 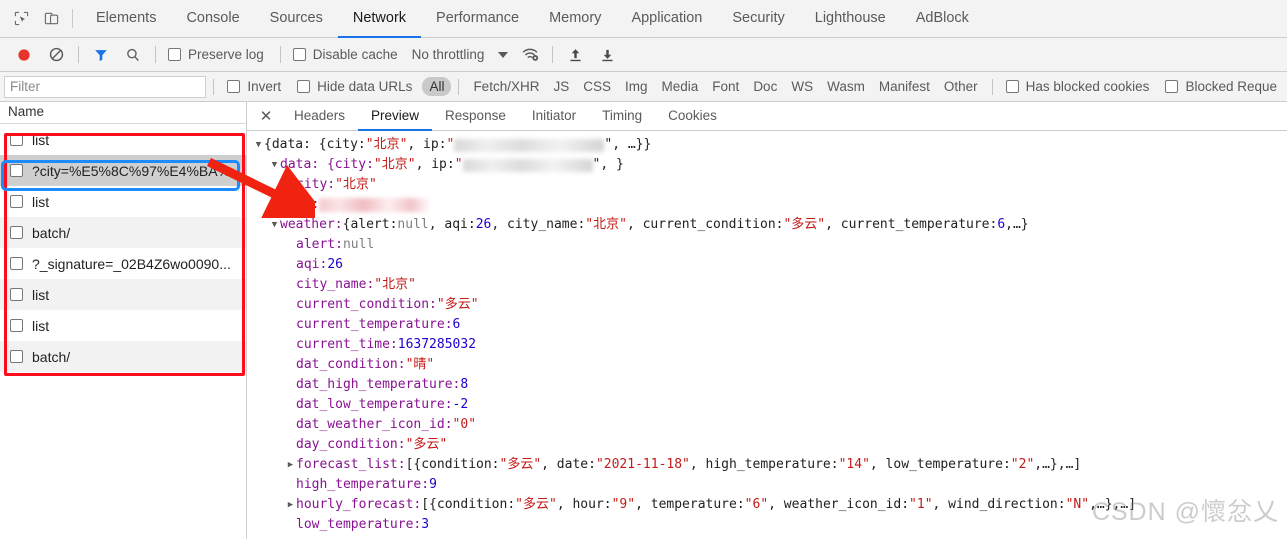 I want to click on resource-type-other: Other, so click(x=961, y=86).